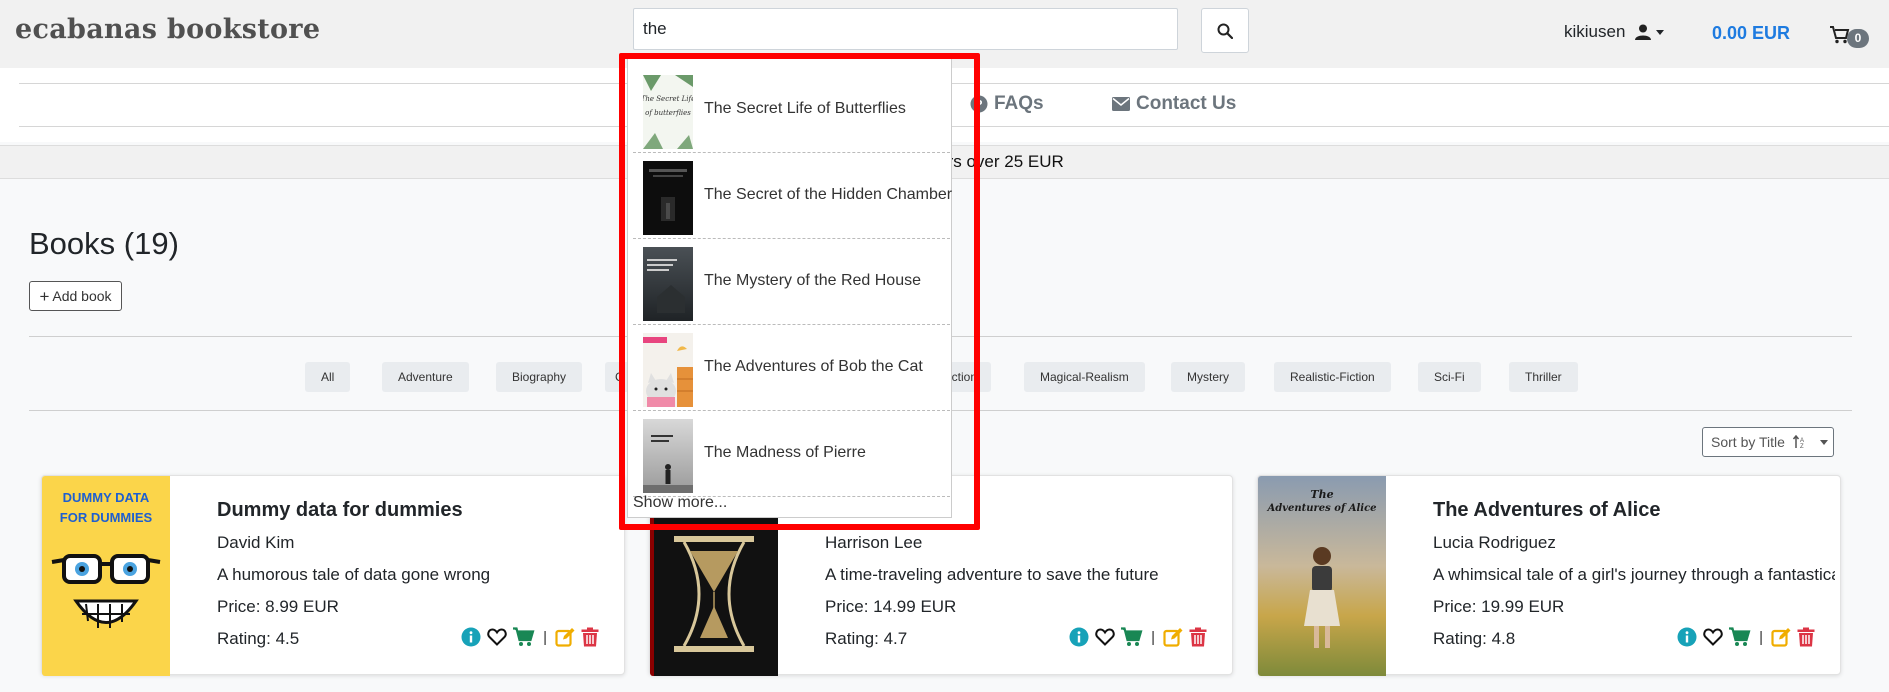 The width and height of the screenshot is (1889, 692). Describe the element at coordinates (354, 574) in the screenshot. I see `book-description: A humorous tale of data gone wrong` at that location.